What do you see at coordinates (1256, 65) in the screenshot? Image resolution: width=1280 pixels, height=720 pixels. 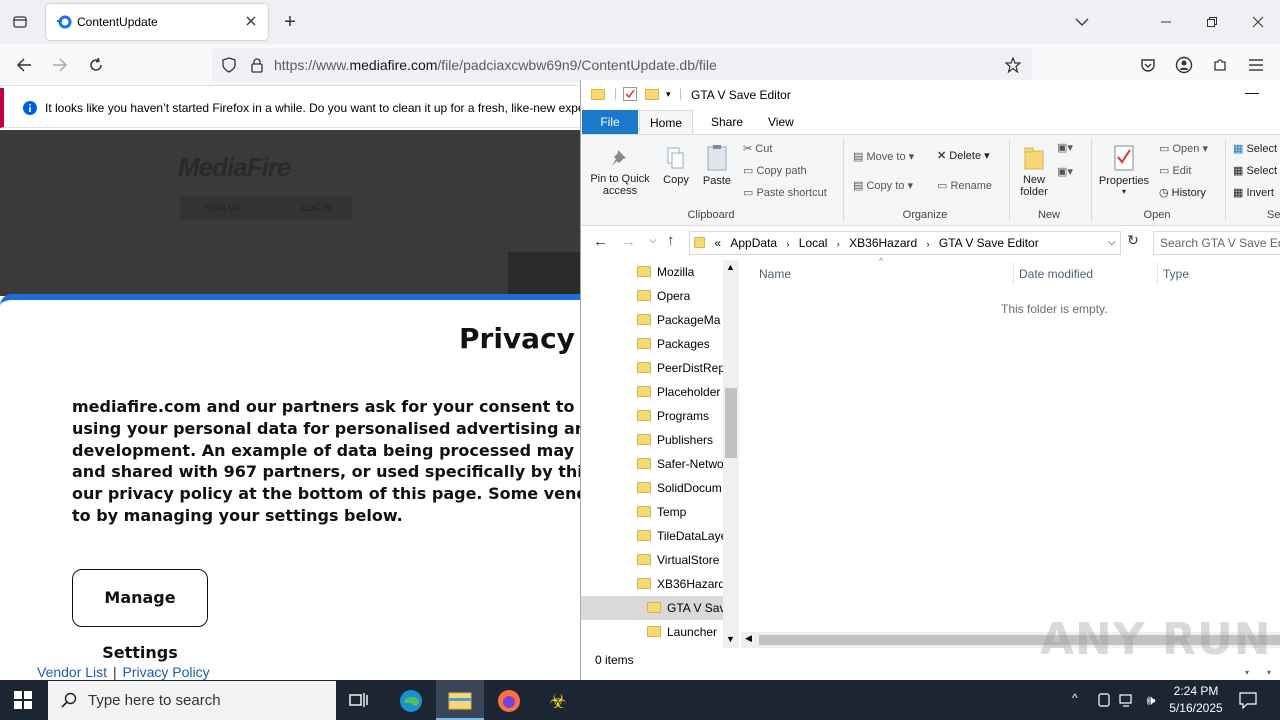 I see `menu-icon` at bounding box center [1256, 65].